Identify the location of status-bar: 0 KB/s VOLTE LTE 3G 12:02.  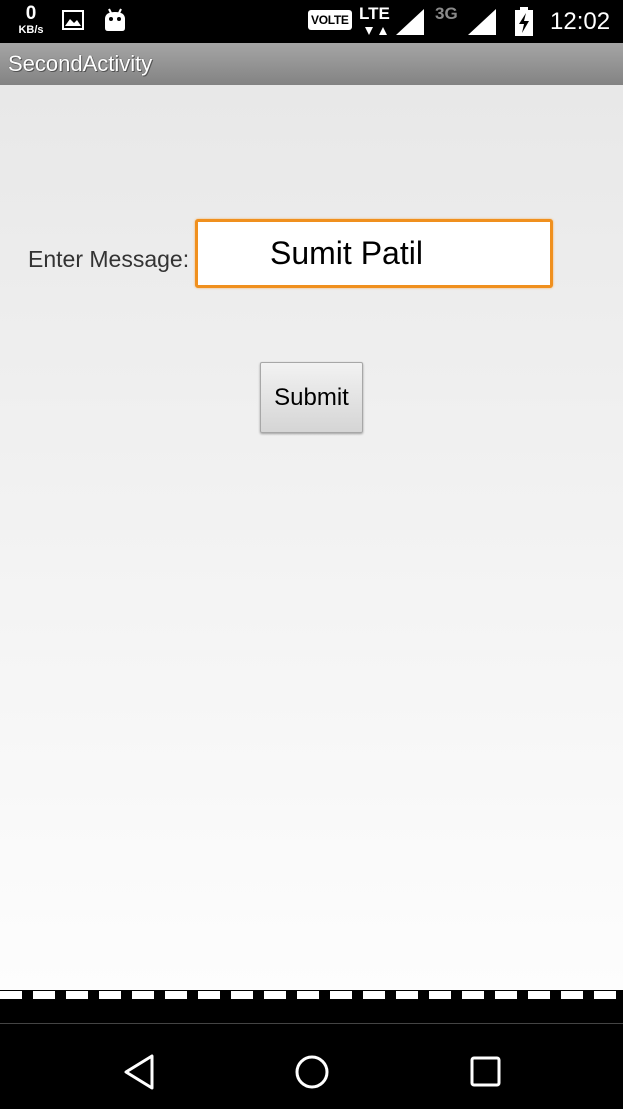
(311, 21).